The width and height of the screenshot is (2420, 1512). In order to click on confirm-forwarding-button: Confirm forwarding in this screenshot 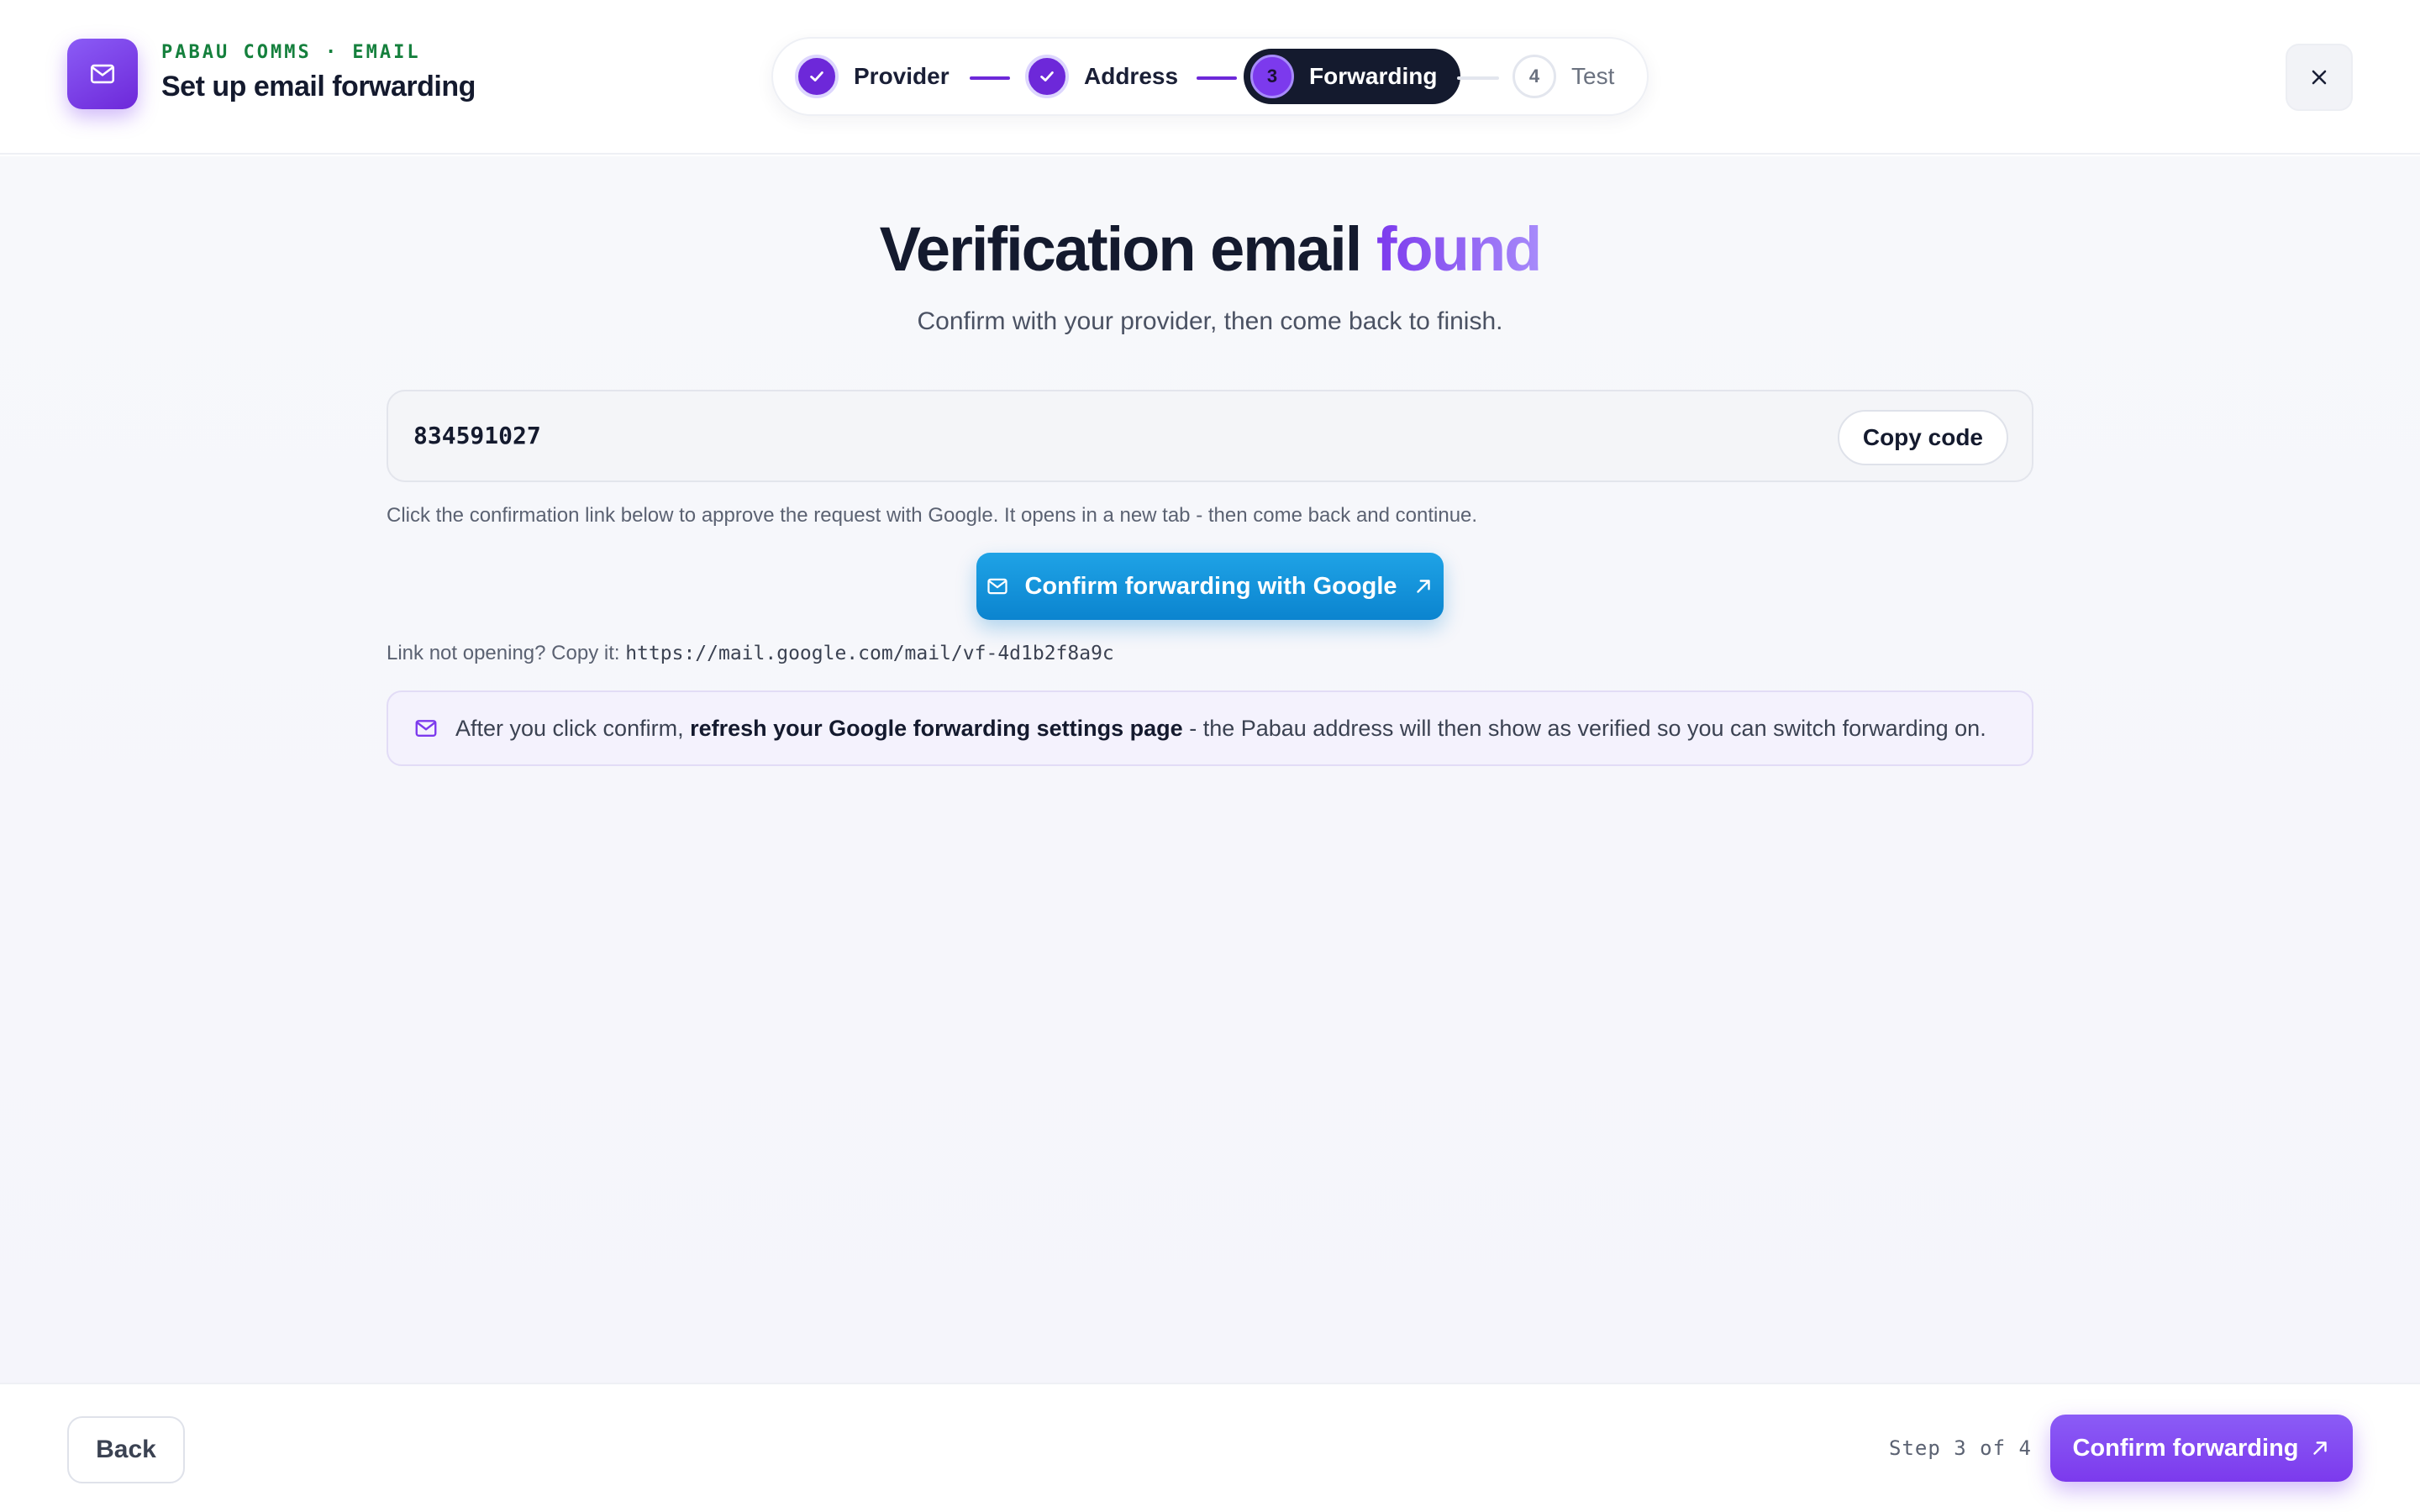, I will do `click(2202, 1448)`.